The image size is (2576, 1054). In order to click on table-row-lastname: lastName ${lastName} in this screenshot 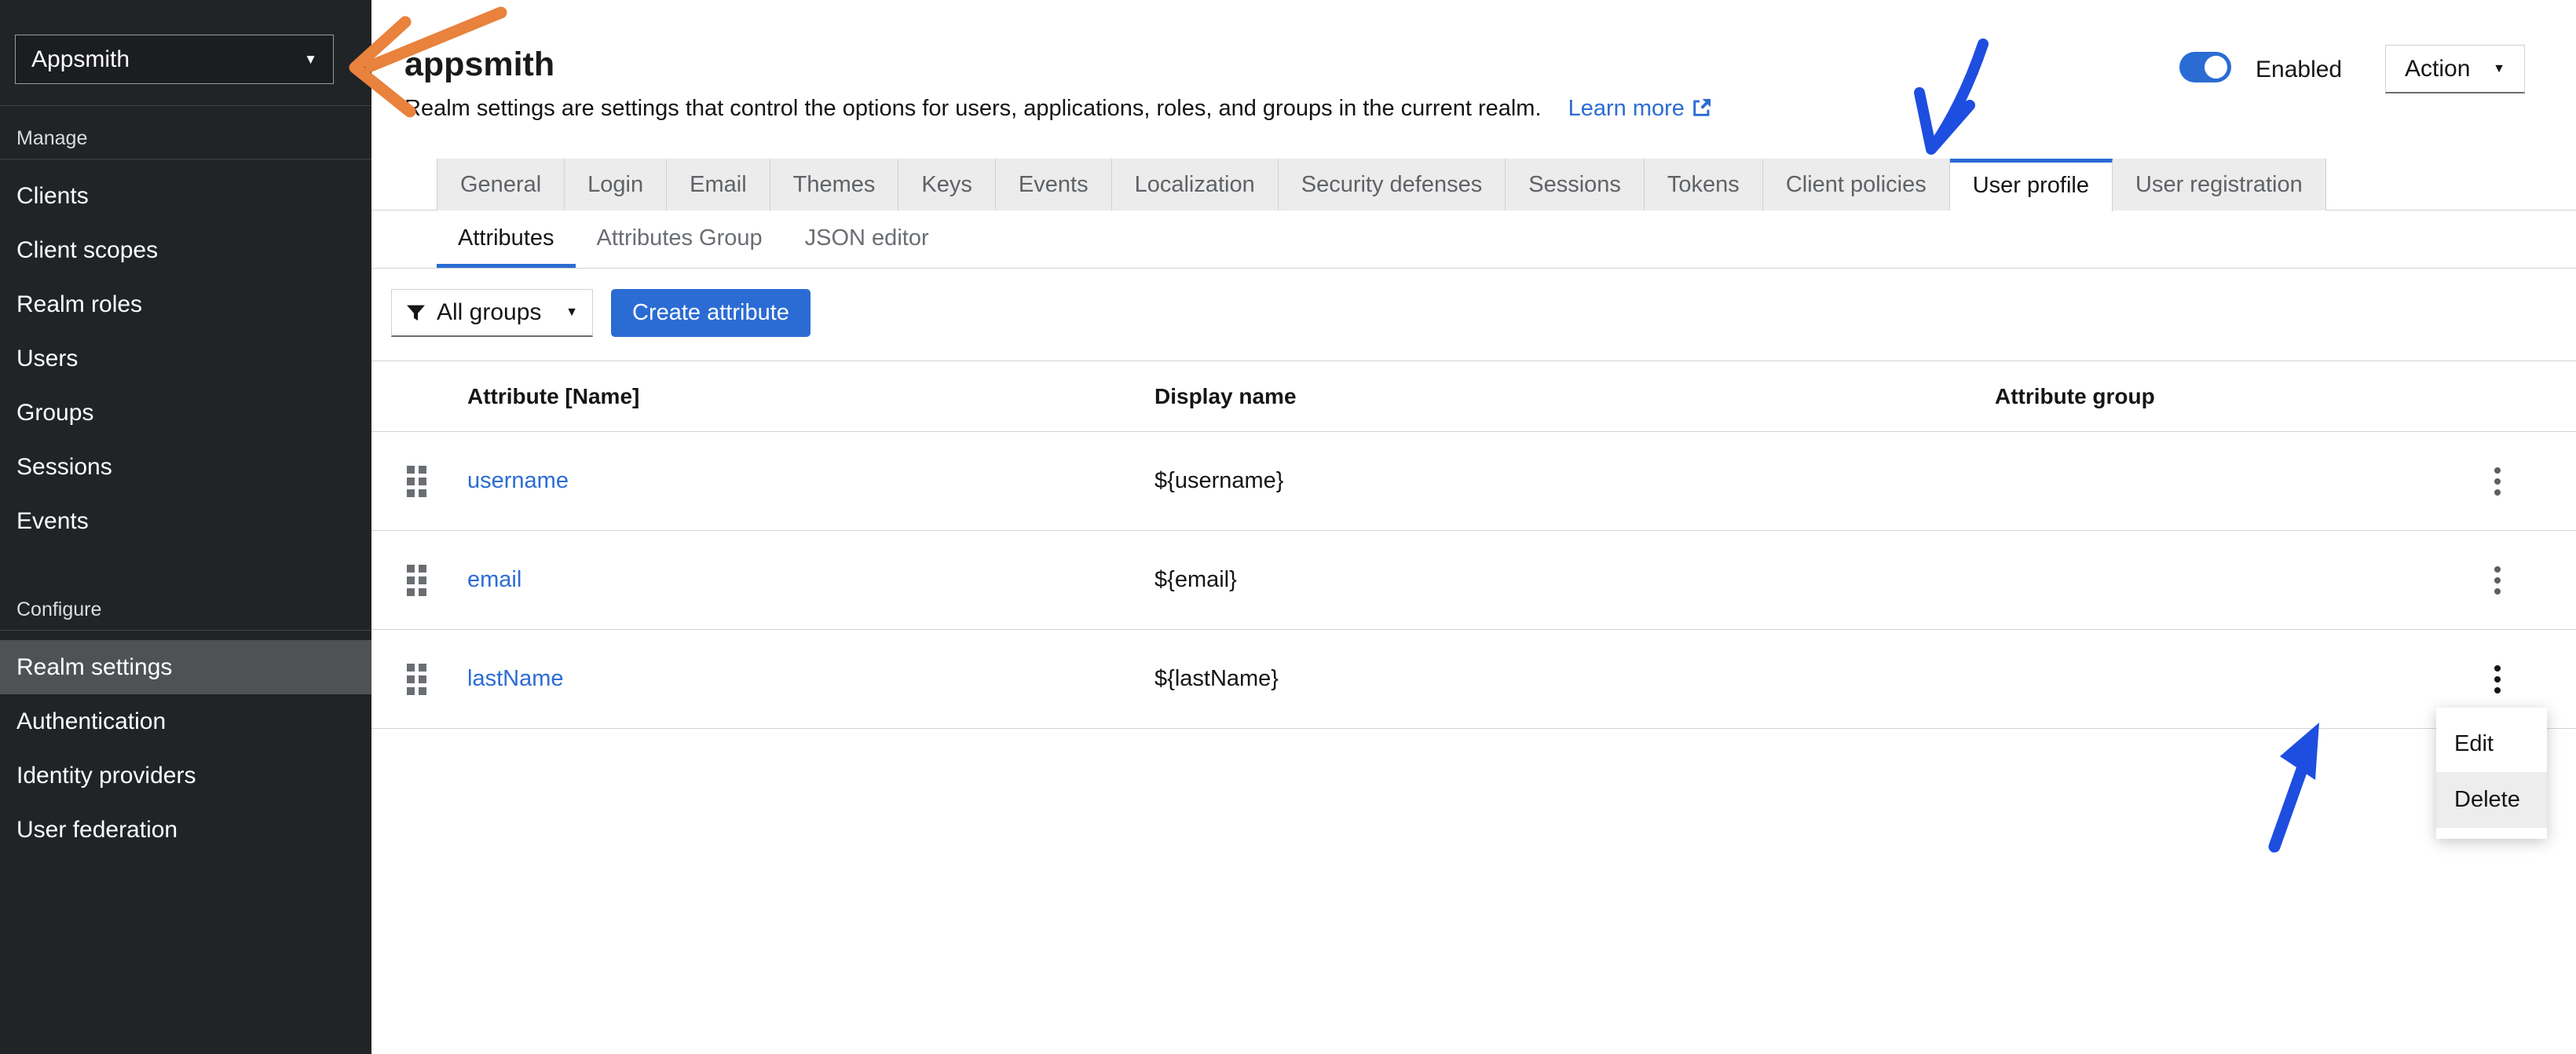, I will do `click(1474, 679)`.